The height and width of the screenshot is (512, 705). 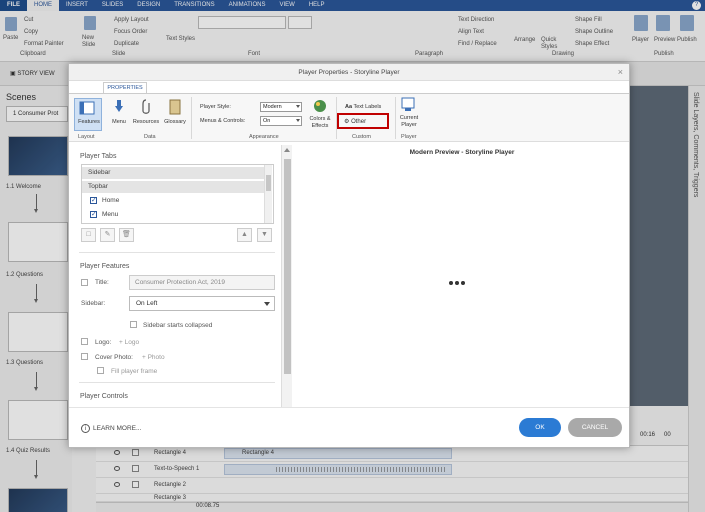 What do you see at coordinates (88, 235) in the screenshot?
I see `new-tab-button: □` at bounding box center [88, 235].